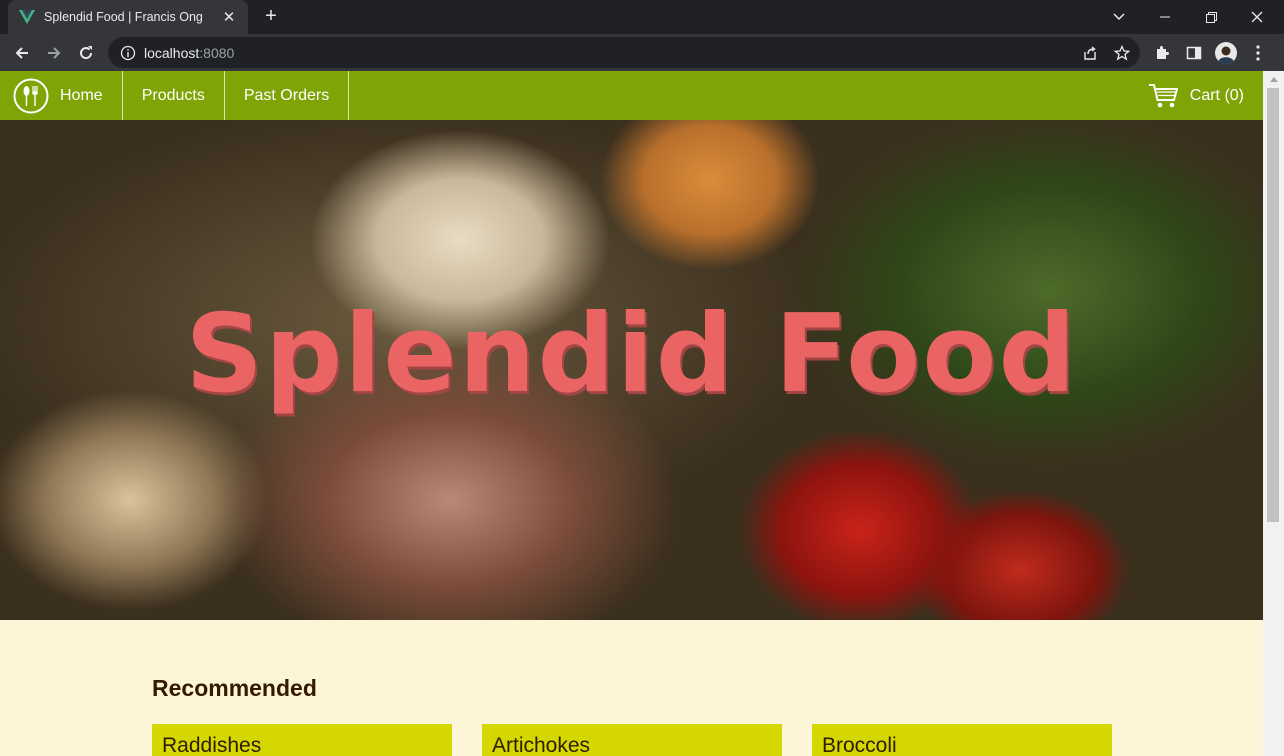  Describe the element at coordinates (1226, 53) in the screenshot. I see `profile-avatar` at that location.